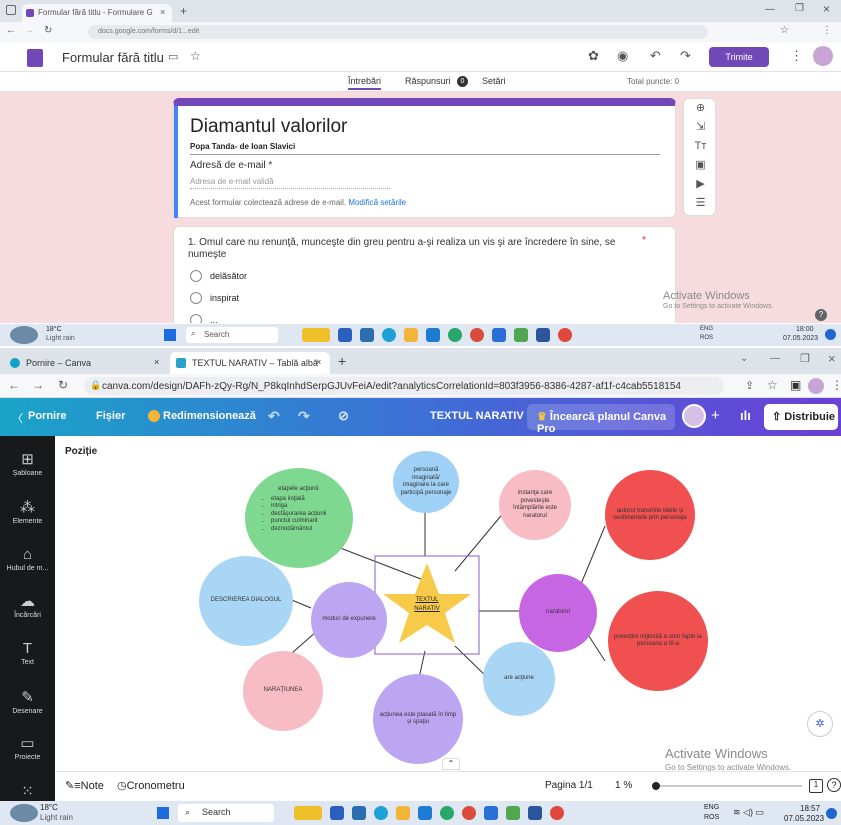 The image size is (841, 825). I want to click on word-icon, so click(543, 335).